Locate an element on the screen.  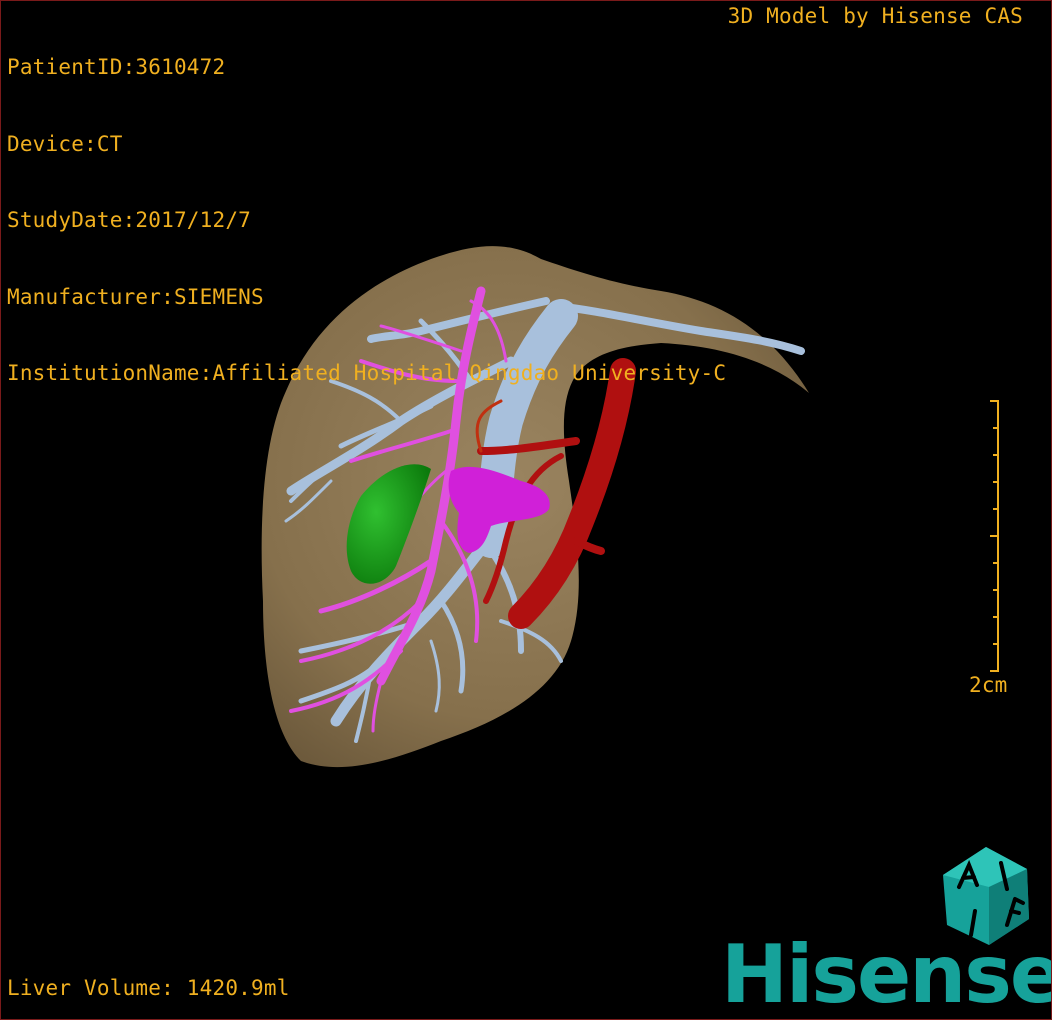
study-date-text: StudyDate:2017/12/7 is located at coordinates (129, 220).